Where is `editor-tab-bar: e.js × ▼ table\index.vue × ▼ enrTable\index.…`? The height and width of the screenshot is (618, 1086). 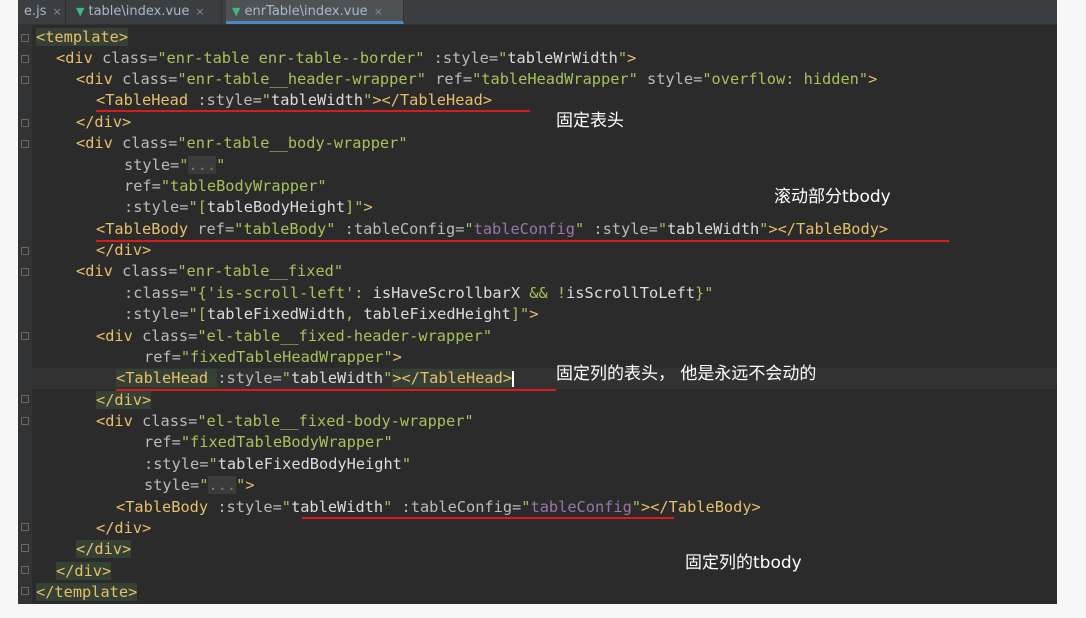 editor-tab-bar: e.js × ▼ table\index.vue × ▼ enrTable\index.… is located at coordinates (537, 12).